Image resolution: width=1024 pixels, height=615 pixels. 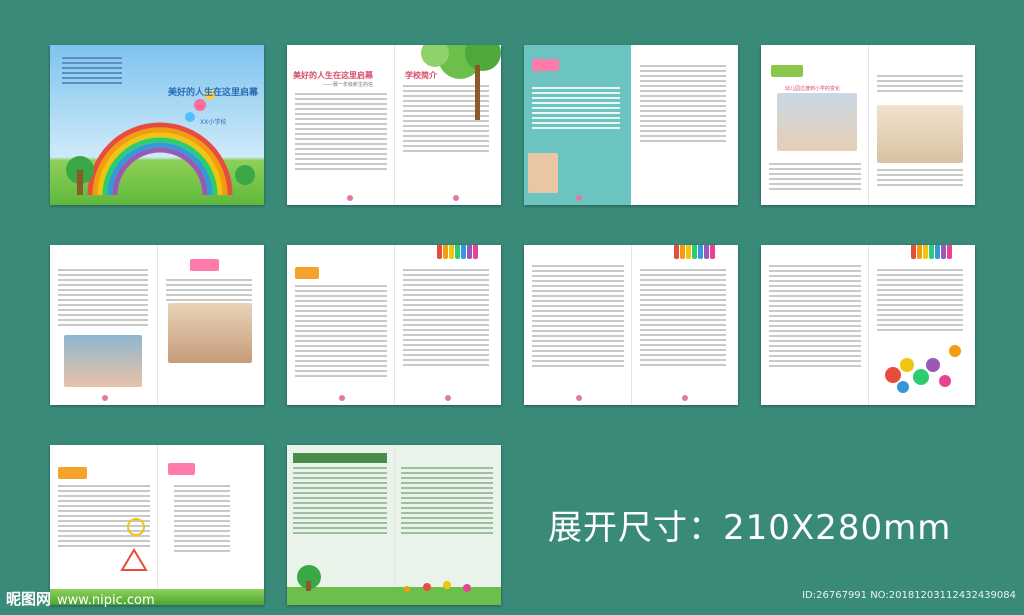 What do you see at coordinates (920, 85) in the screenshot?
I see `right-body-top` at bounding box center [920, 85].